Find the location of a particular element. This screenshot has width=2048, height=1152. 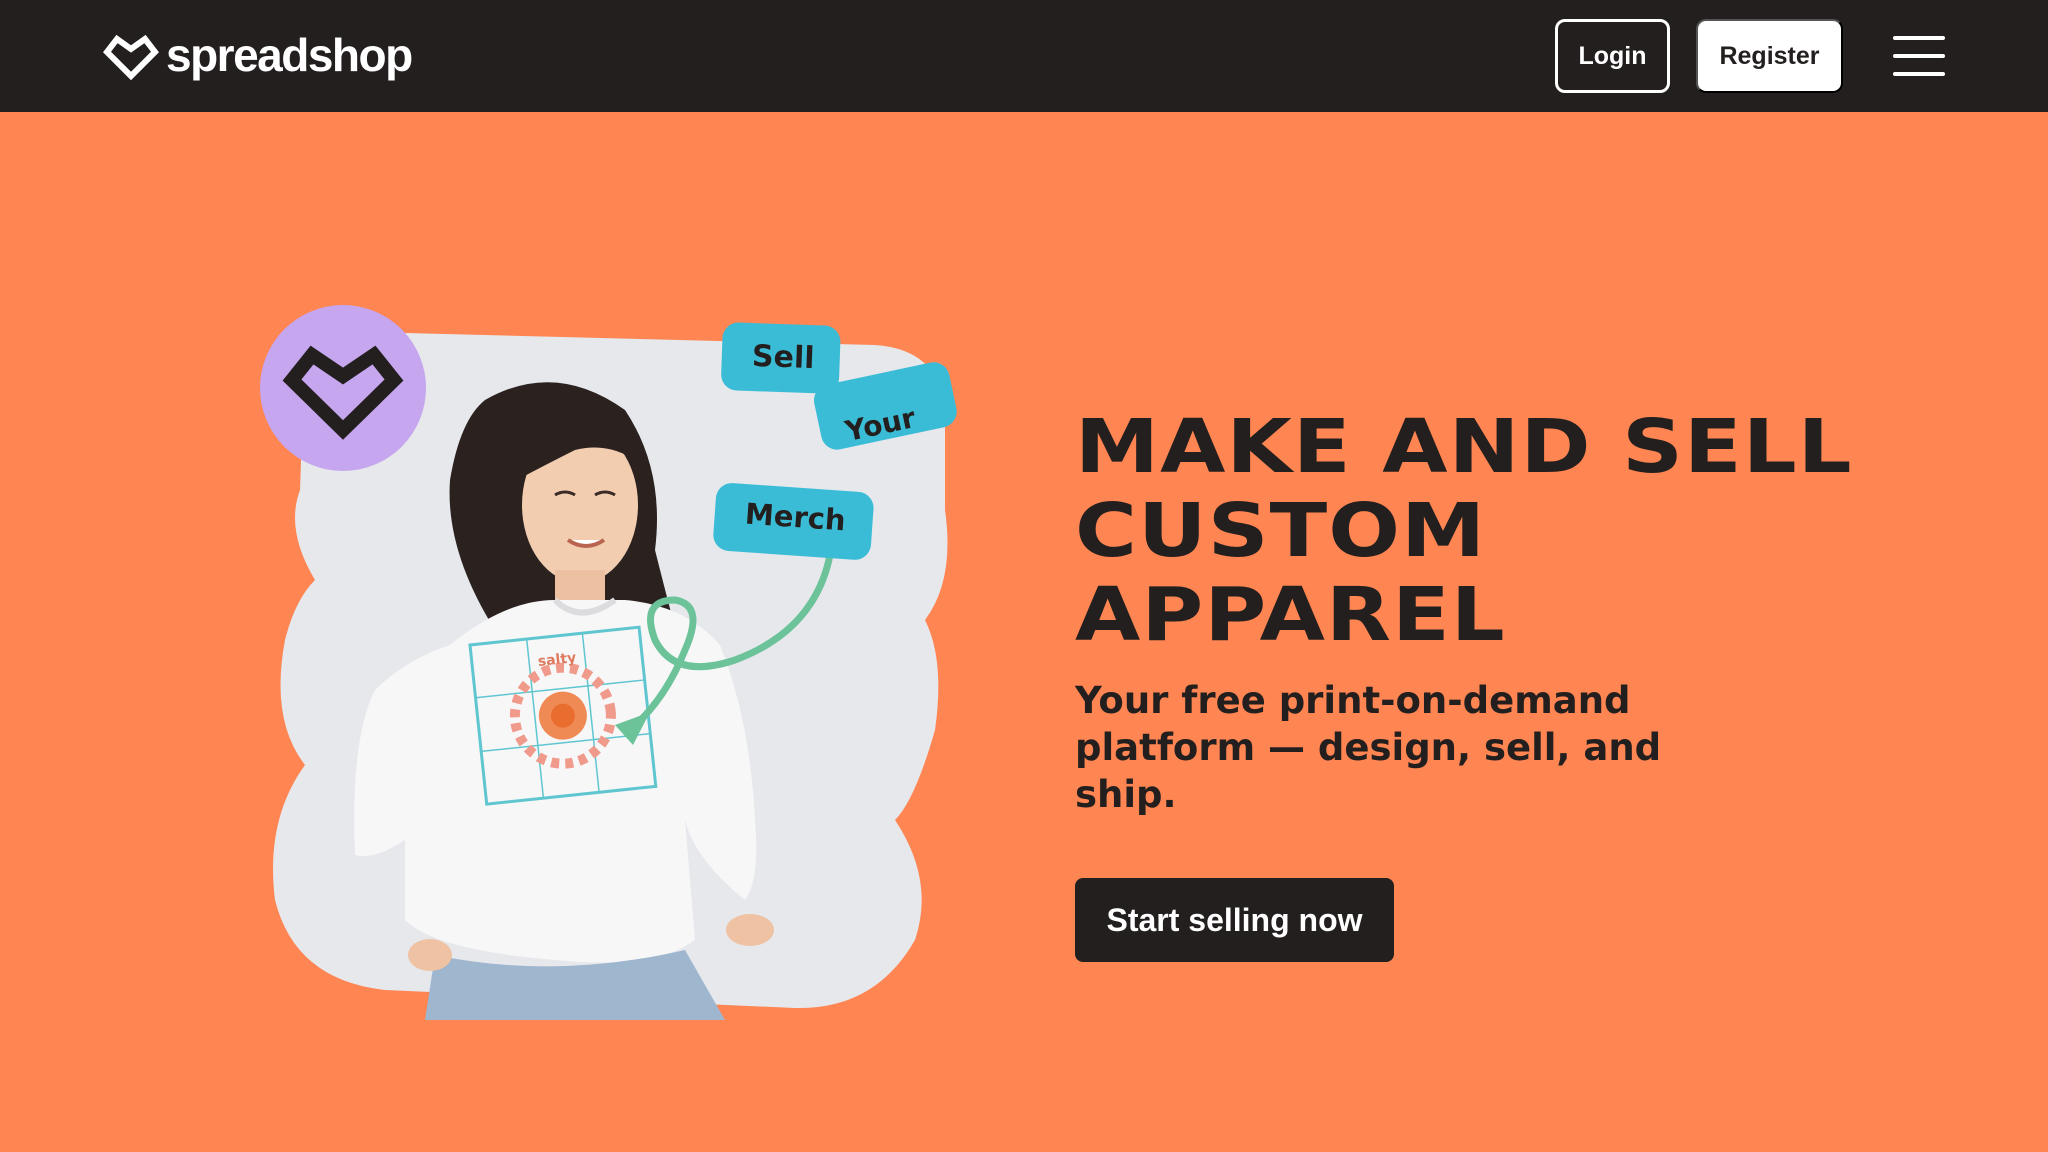

brand-name: spreadshop is located at coordinates (289, 55).